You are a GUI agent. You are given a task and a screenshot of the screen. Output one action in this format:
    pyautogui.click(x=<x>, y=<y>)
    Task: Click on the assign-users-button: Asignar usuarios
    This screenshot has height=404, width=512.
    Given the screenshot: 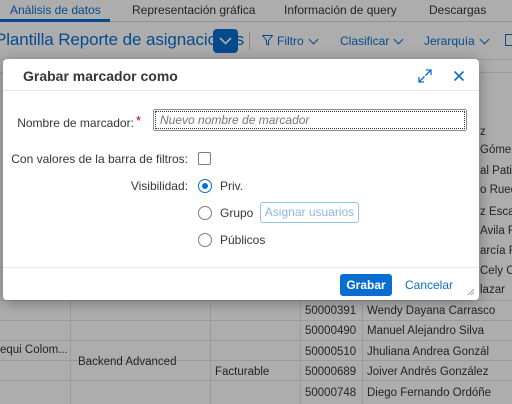 What is the action you would take?
    pyautogui.click(x=309, y=212)
    